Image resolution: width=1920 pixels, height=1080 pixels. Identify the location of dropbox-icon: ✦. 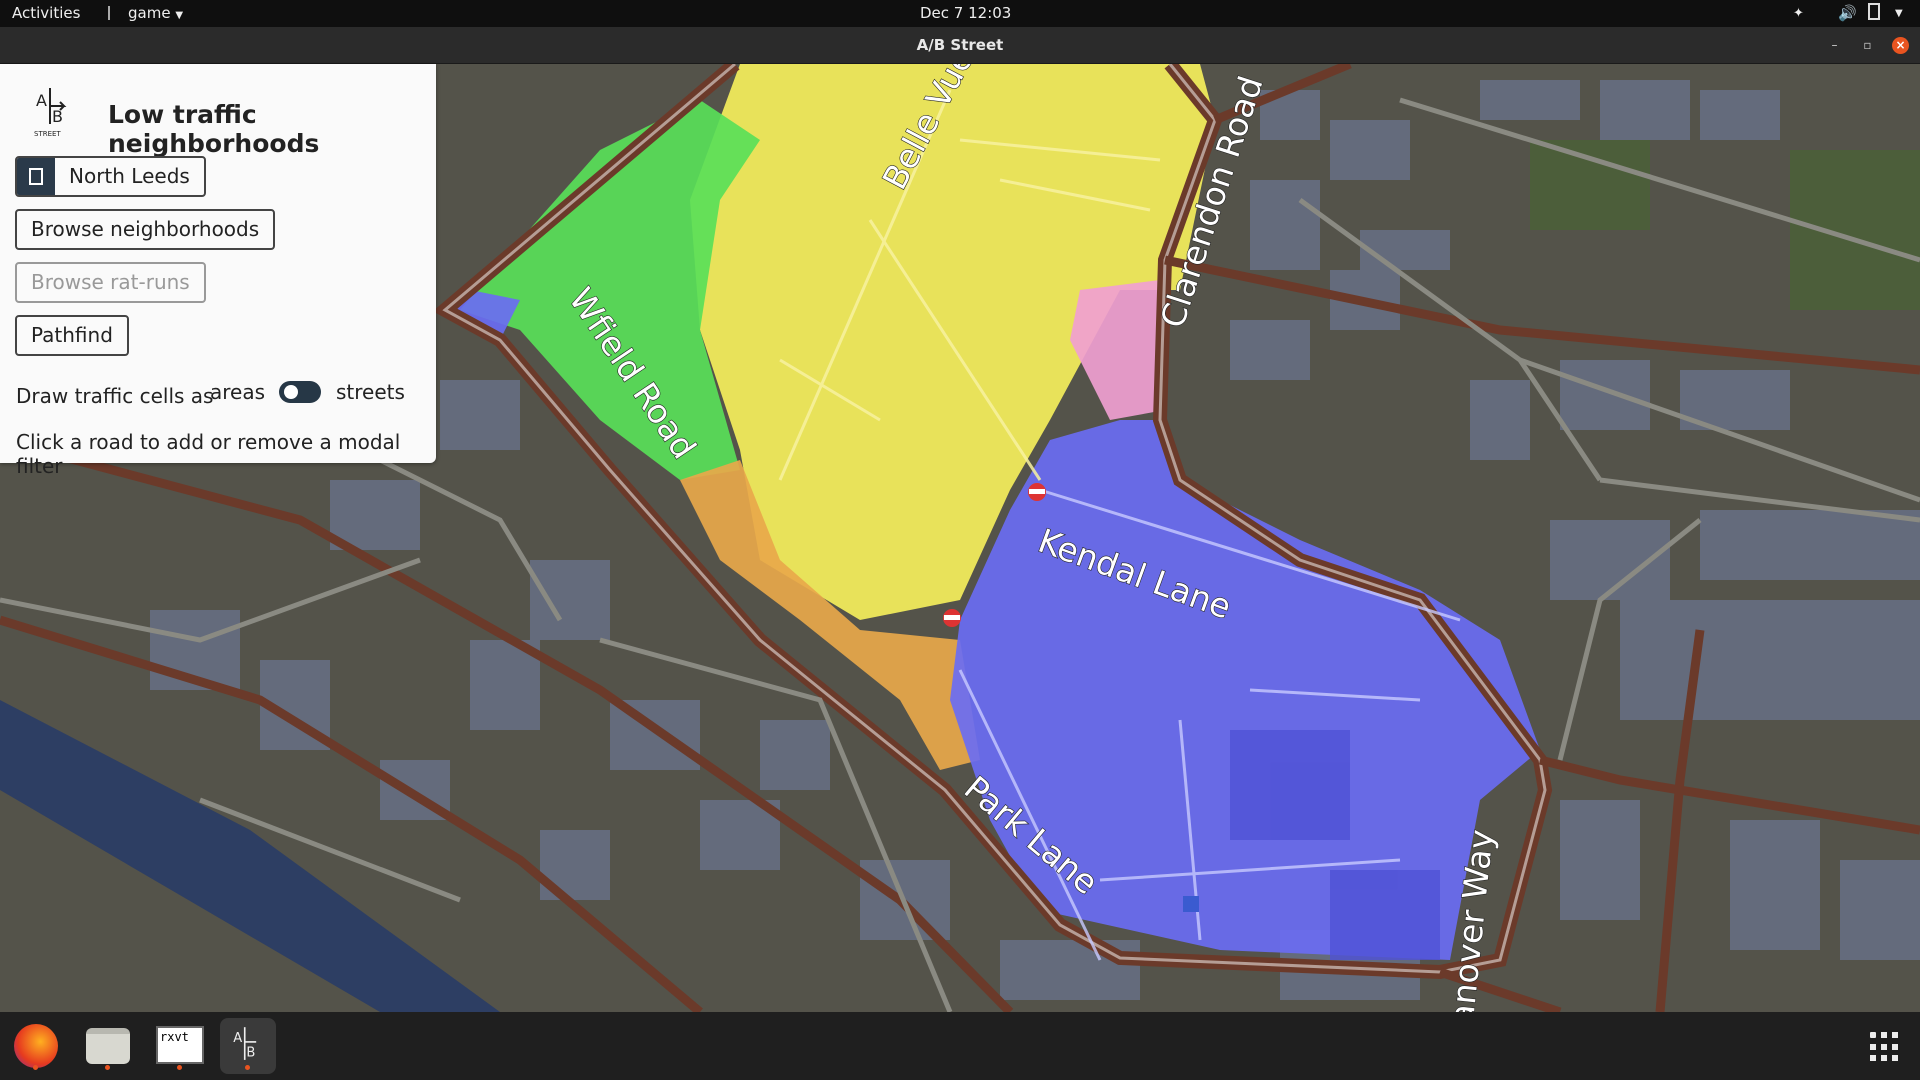
(1798, 13).